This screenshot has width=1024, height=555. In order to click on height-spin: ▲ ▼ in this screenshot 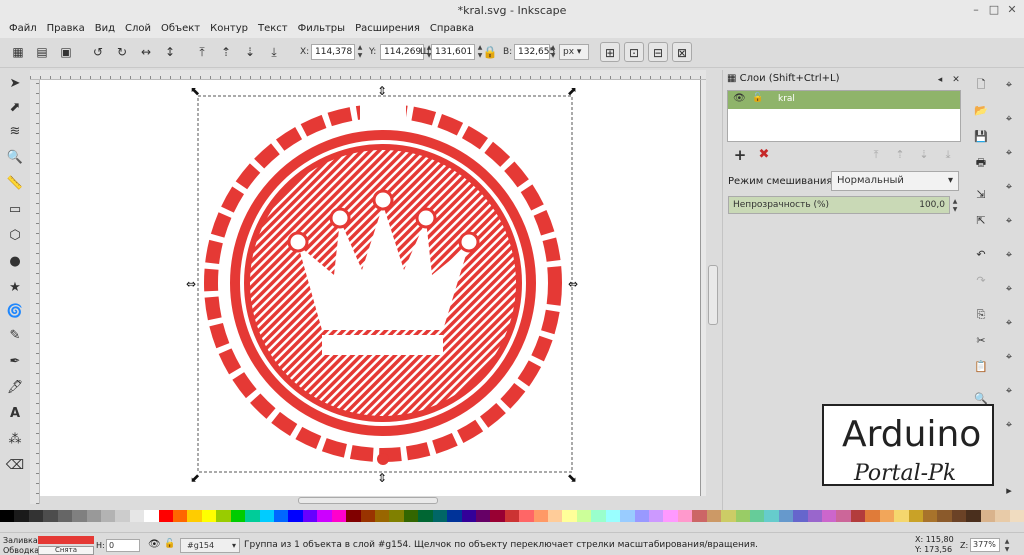, I will do `click(553, 52)`.